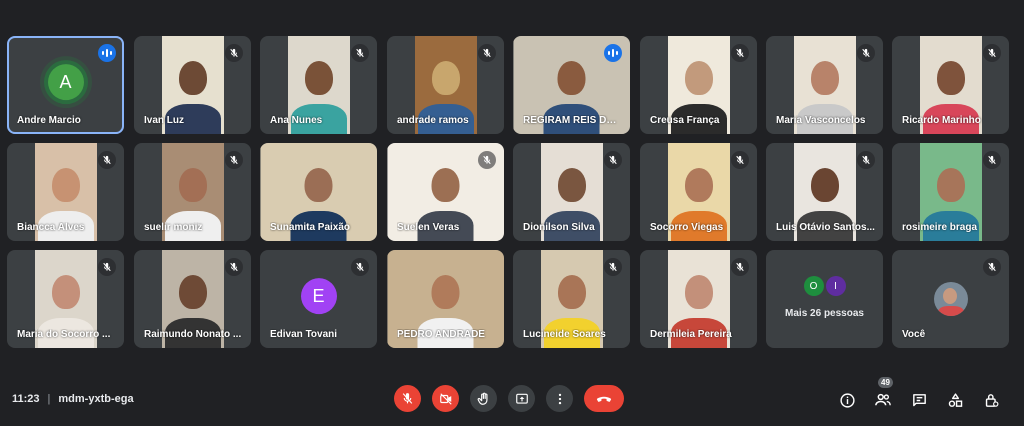  What do you see at coordinates (173, 227) in the screenshot?
I see `participant-name: suelir moniz` at bounding box center [173, 227].